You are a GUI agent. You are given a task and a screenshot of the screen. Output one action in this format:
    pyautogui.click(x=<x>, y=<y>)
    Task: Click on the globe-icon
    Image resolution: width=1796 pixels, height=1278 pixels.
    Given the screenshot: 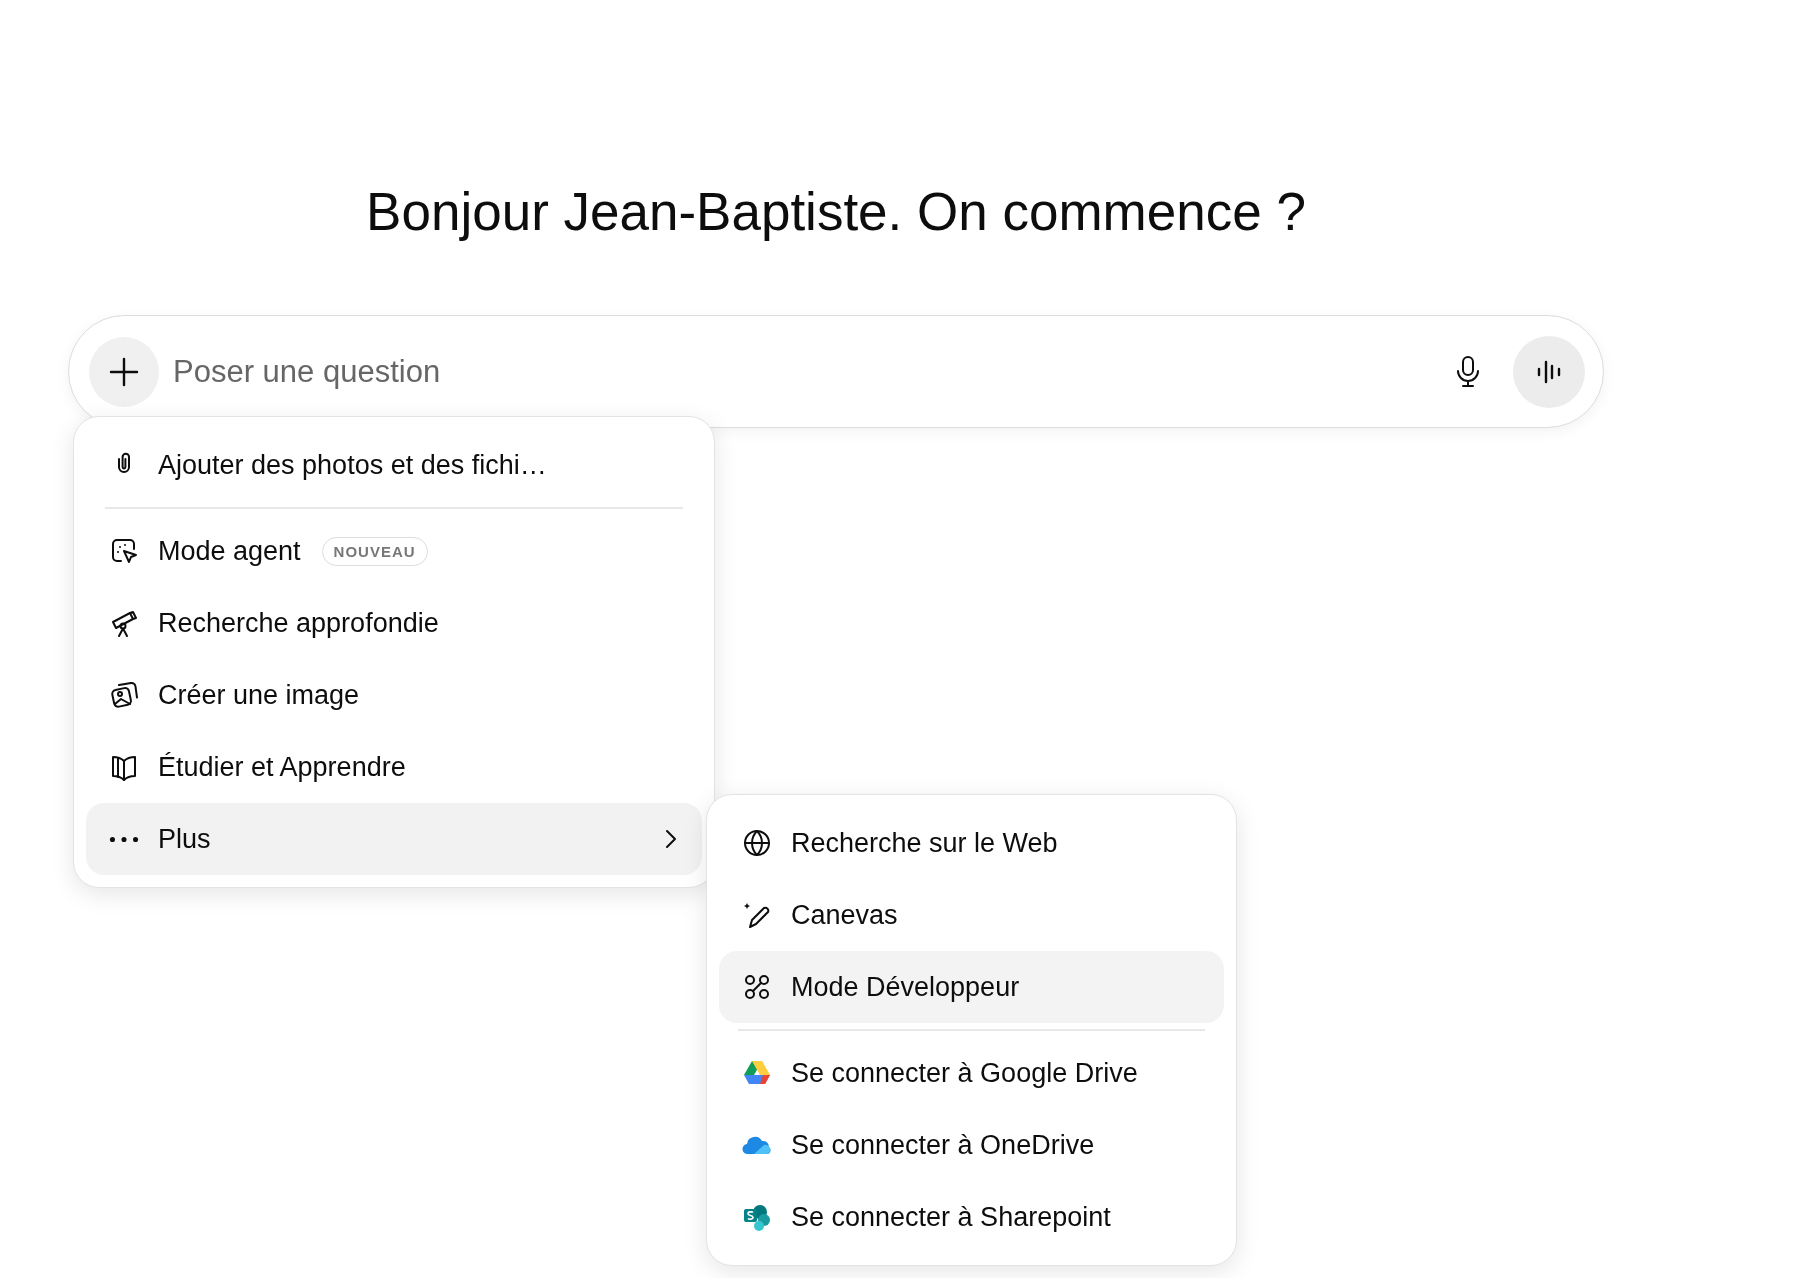 What is the action you would take?
    pyautogui.click(x=757, y=843)
    